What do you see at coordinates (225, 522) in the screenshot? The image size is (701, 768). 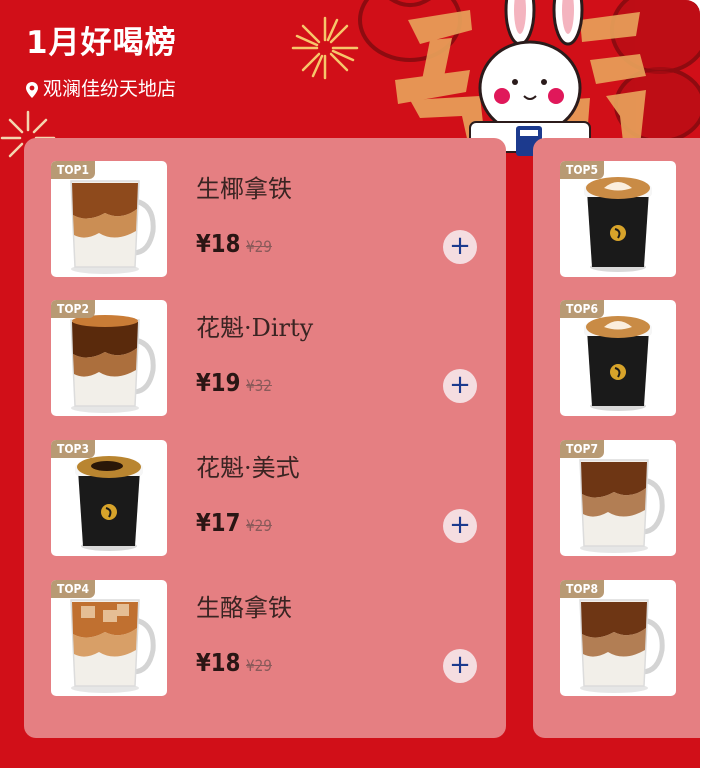 I see `price-value: 17` at bounding box center [225, 522].